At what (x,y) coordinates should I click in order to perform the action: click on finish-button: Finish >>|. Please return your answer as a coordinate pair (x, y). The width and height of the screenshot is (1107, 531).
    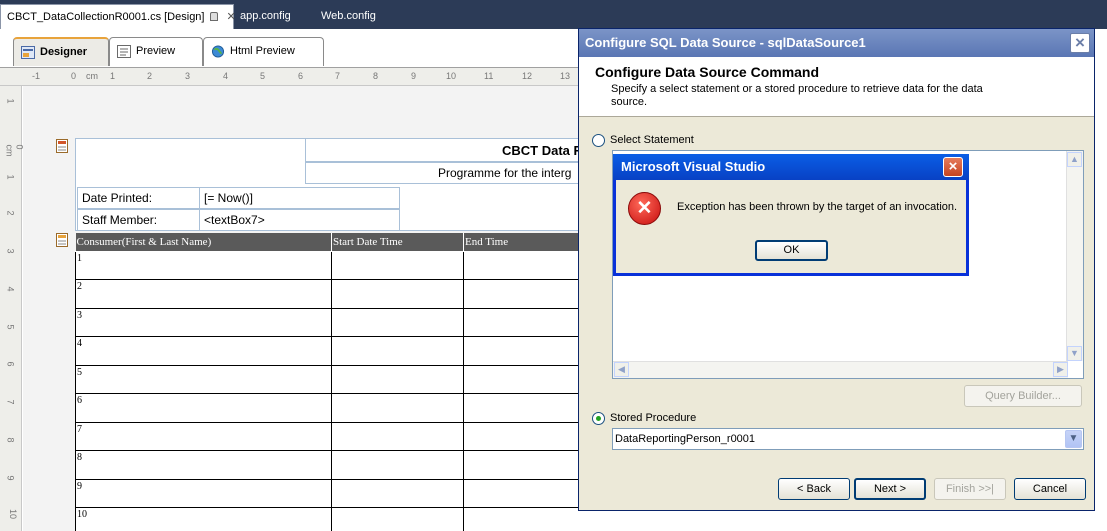
    Looking at the image, I should click on (970, 489).